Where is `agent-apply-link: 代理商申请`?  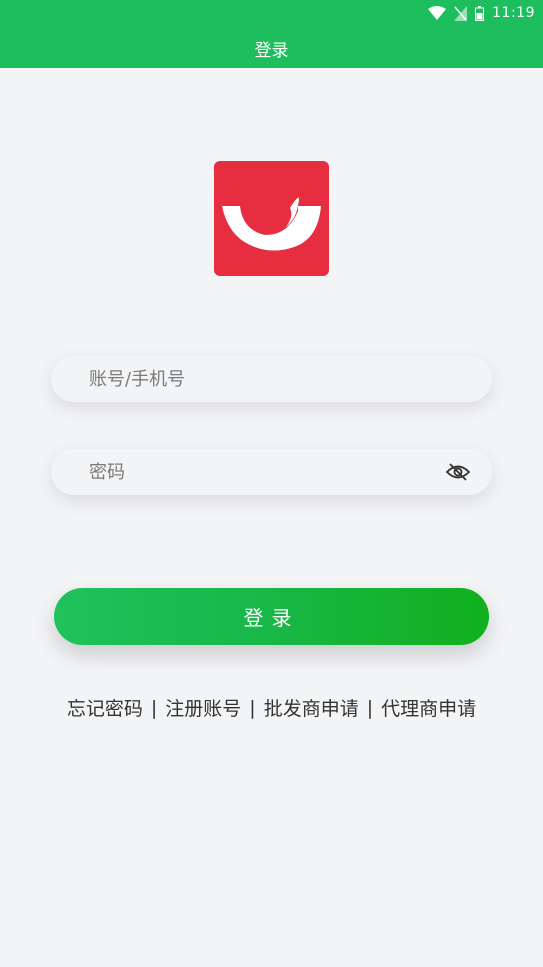 agent-apply-link: 代理商申请 is located at coordinates (428, 707).